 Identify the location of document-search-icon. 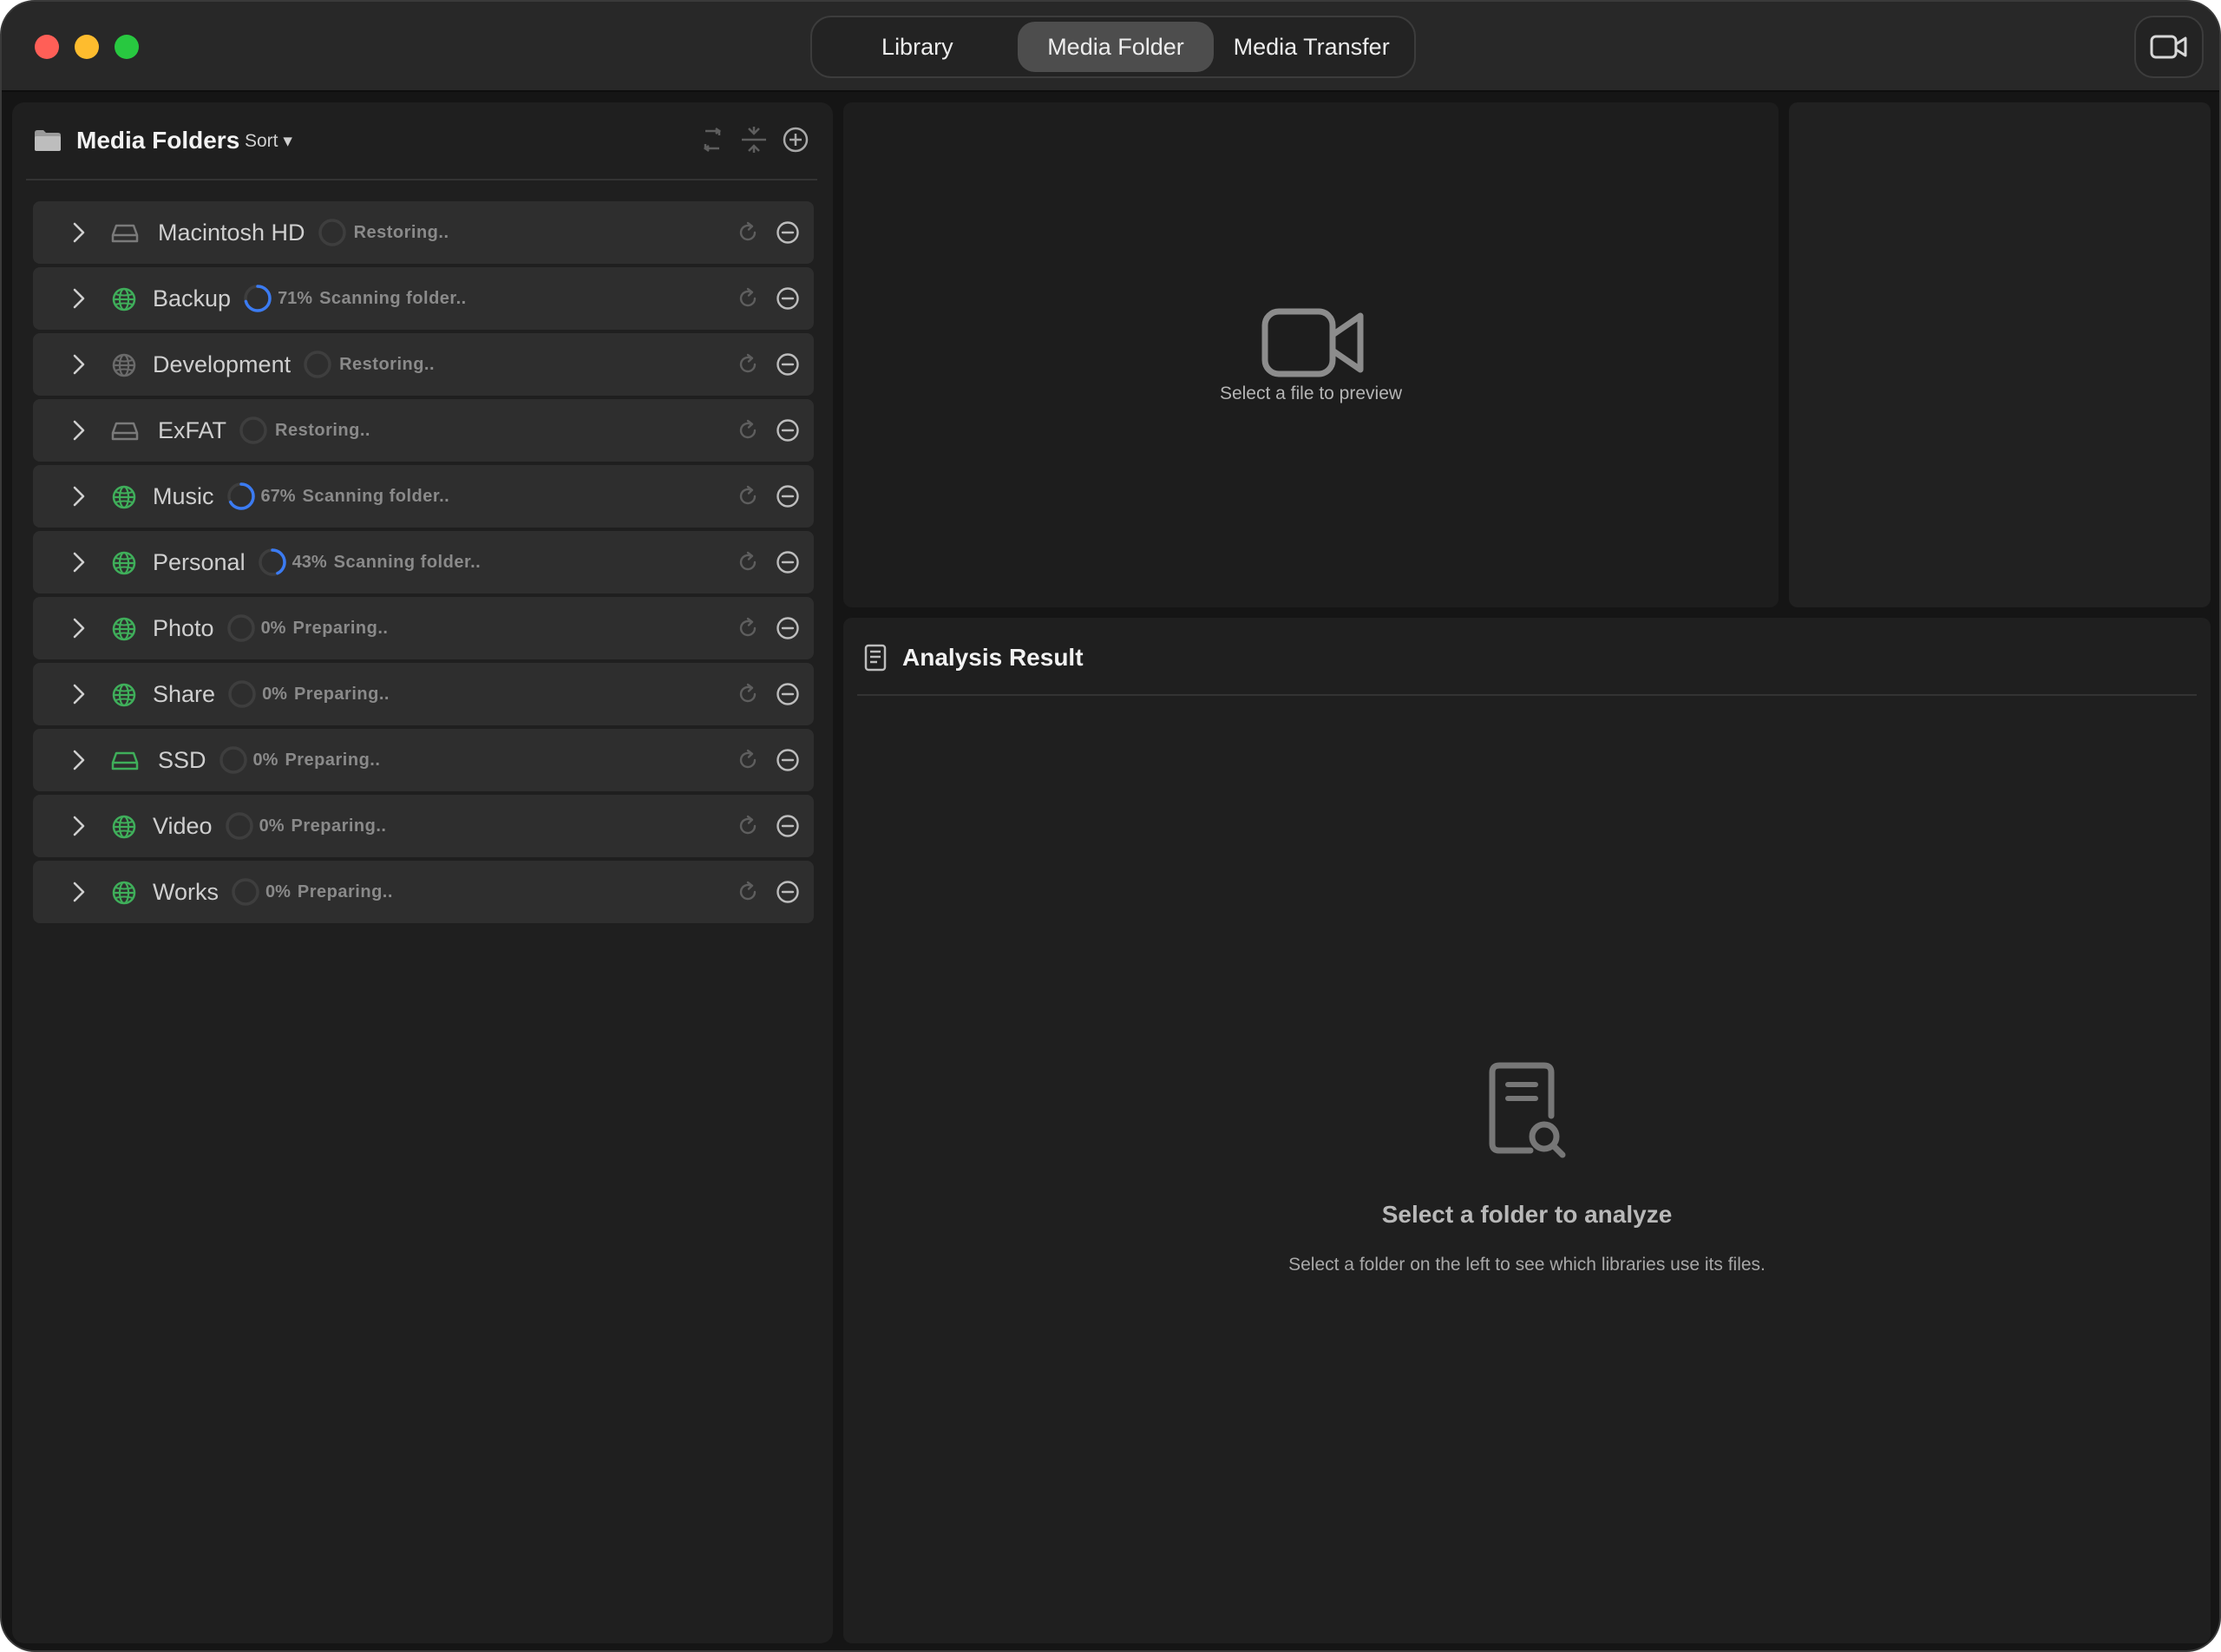
(1527, 1110).